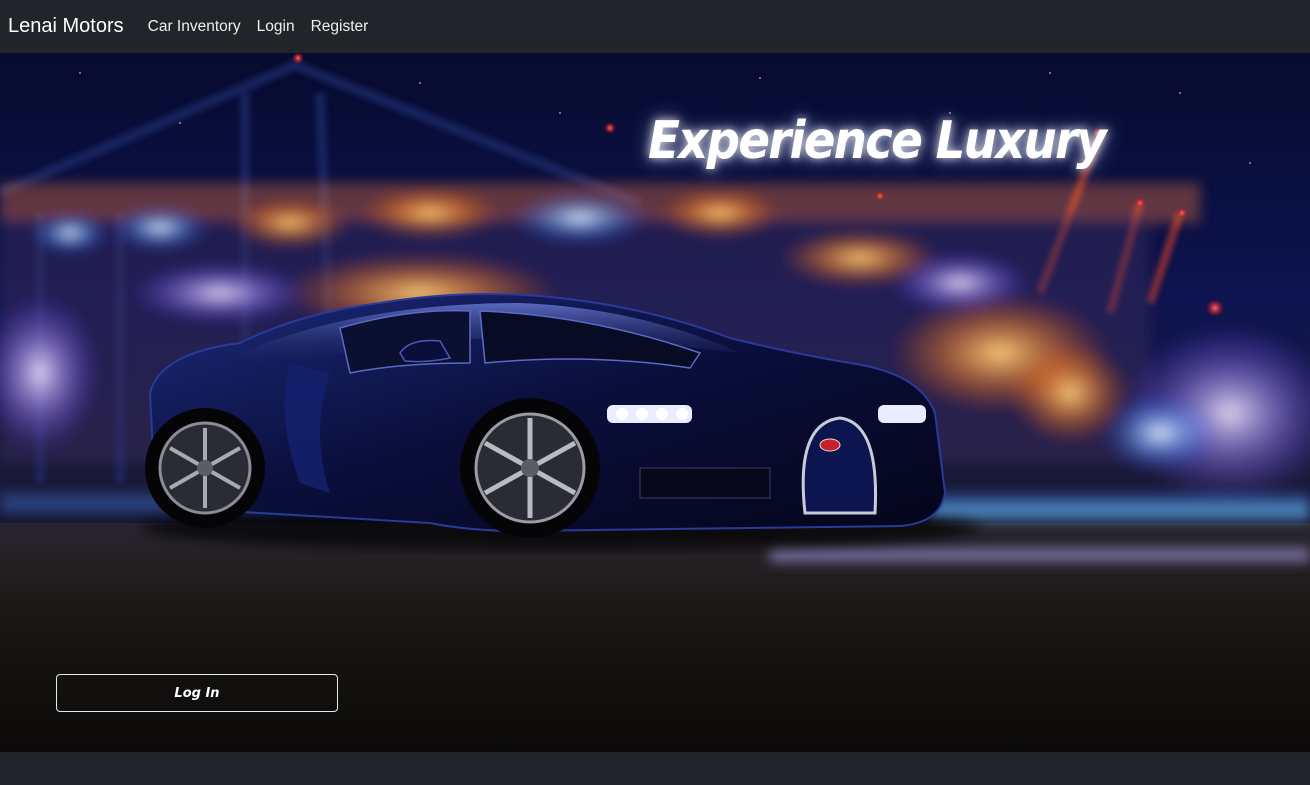 This screenshot has width=1310, height=785. Describe the element at coordinates (194, 27) in the screenshot. I see `nav-link-car-inventory: Car Inventory` at that location.